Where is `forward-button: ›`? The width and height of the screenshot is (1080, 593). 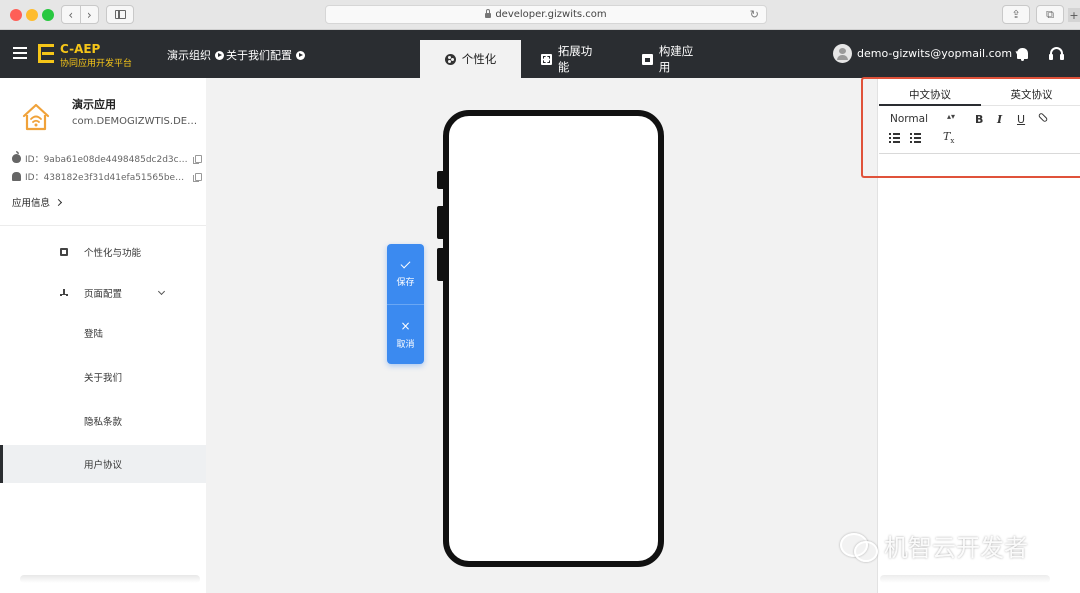
forward-button: › is located at coordinates (89, 14).